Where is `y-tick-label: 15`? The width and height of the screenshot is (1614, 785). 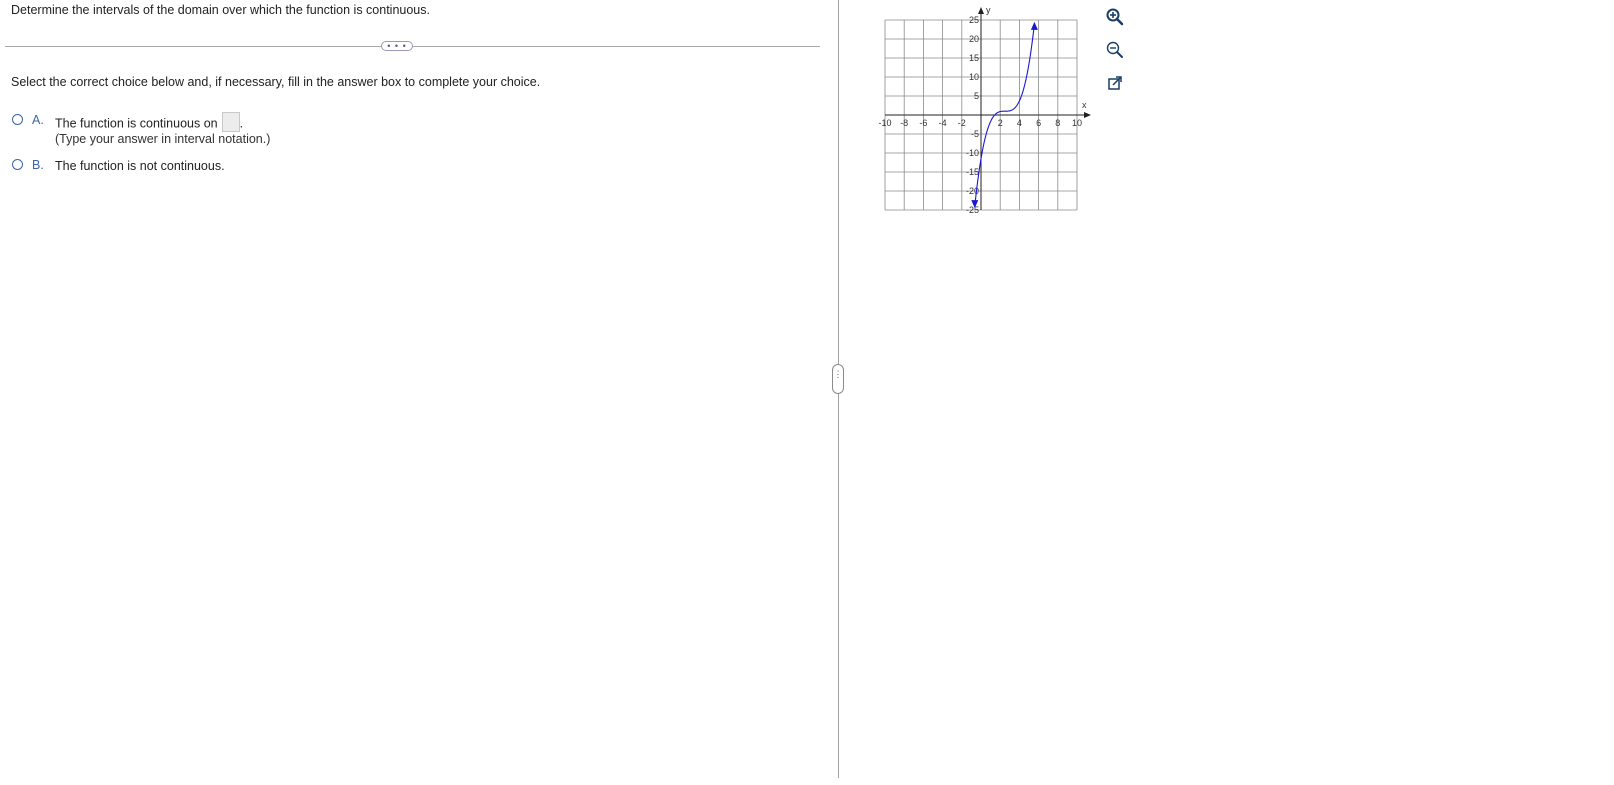 y-tick-label: 15 is located at coordinates (974, 58).